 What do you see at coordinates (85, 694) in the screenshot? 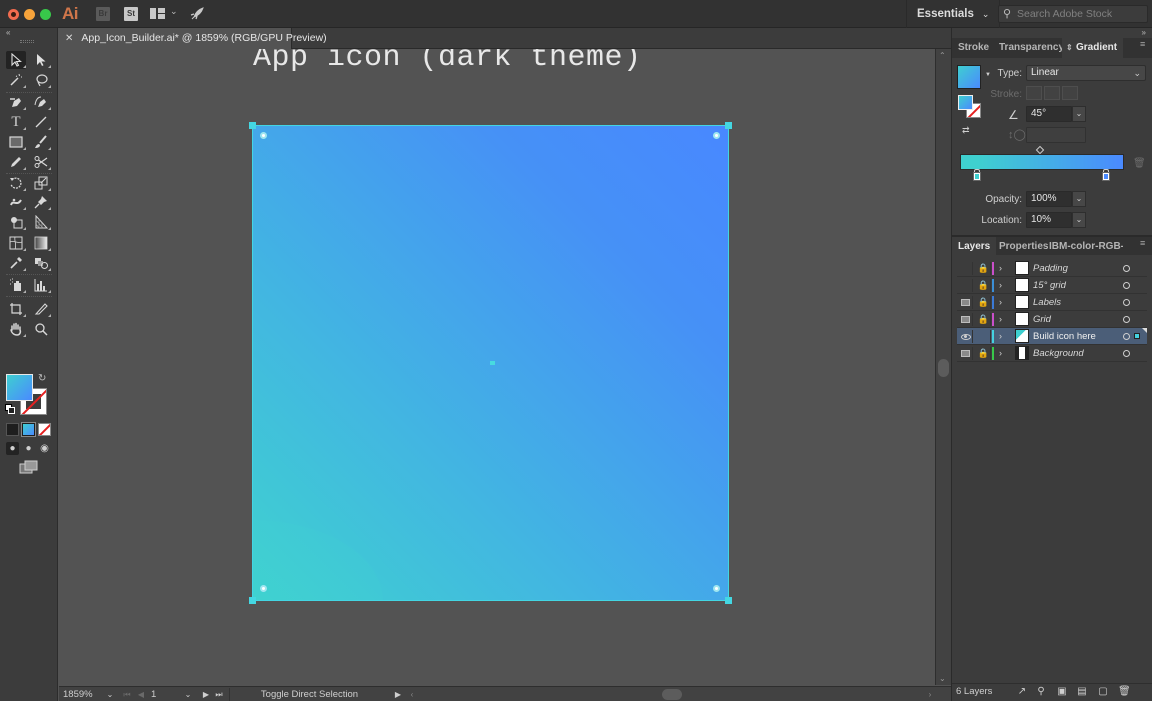
I see `zoom-level-field: 1859%` at bounding box center [85, 694].